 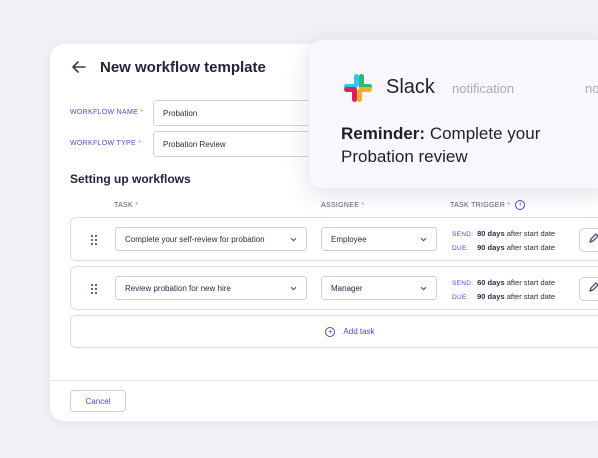 I want to click on task-select-value: Complete your self-review for probation, so click(x=195, y=239).